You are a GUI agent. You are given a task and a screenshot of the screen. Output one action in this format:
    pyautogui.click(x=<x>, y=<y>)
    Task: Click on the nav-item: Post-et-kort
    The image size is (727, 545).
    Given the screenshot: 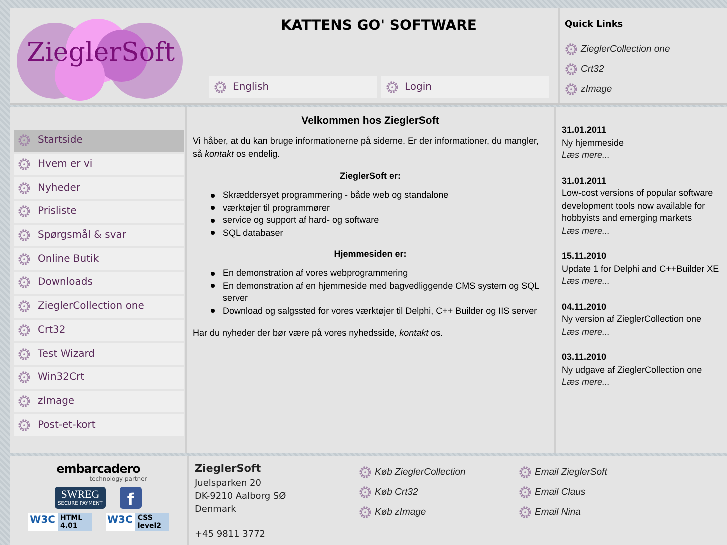 What is the action you would take?
    pyautogui.click(x=99, y=425)
    